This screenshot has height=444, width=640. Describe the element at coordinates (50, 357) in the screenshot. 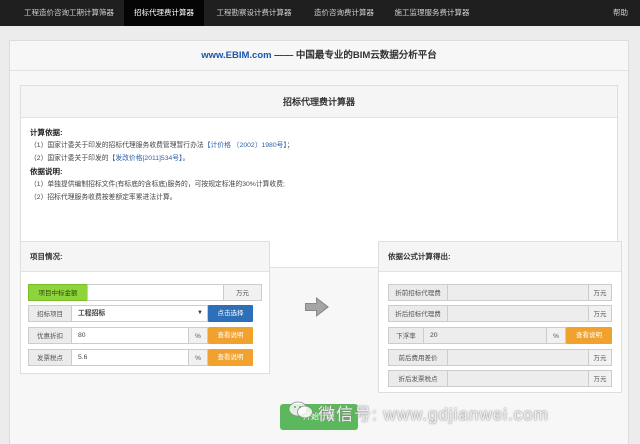

I see `tax-label: 发票税点` at that location.